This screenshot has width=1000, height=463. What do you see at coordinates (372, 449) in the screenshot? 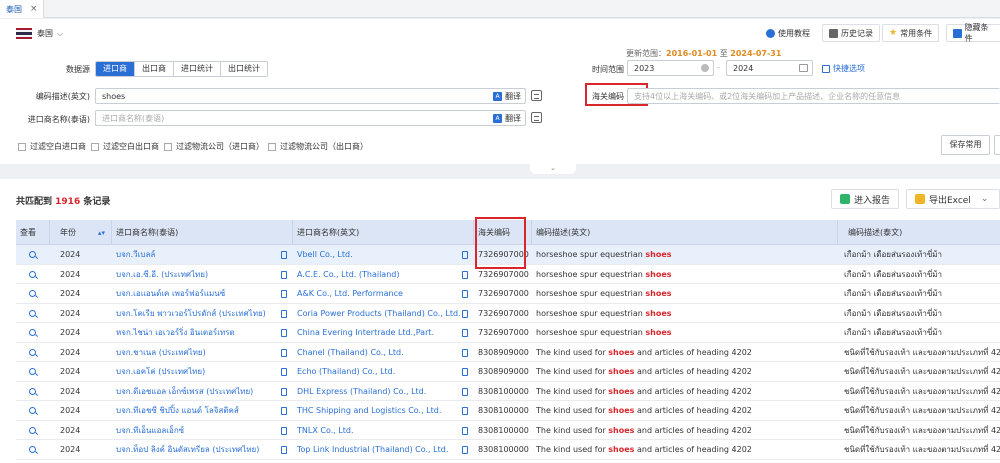
I see `importer-en-text: Top Link Industrial (Thailand) Co., Ltd.` at bounding box center [372, 449].